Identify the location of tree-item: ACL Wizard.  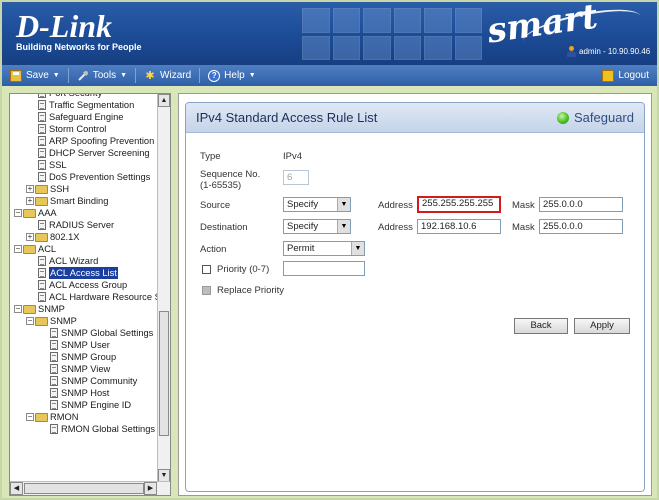
(84, 261).